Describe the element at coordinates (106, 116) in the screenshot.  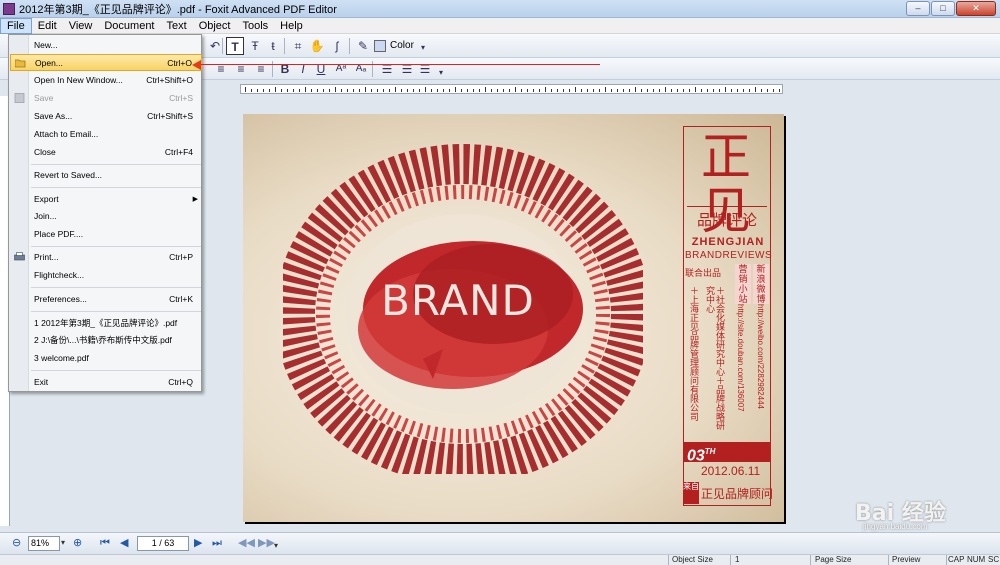
I see `menu-item-save-as: Save As... Ctrl+Shift+S` at that location.